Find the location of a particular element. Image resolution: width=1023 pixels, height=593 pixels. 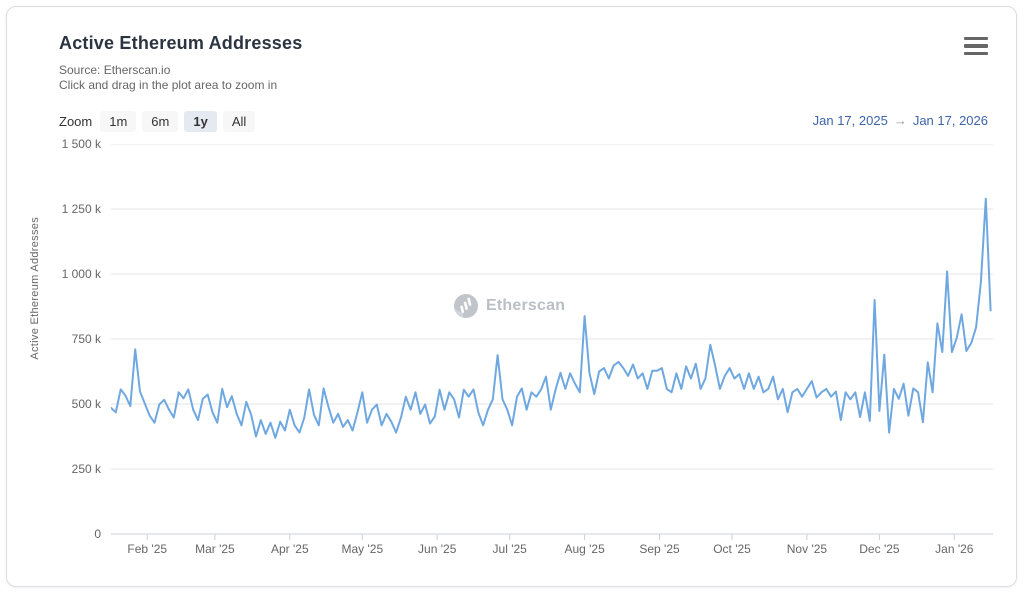

range-start: Jan 17, 2025 is located at coordinates (850, 120).